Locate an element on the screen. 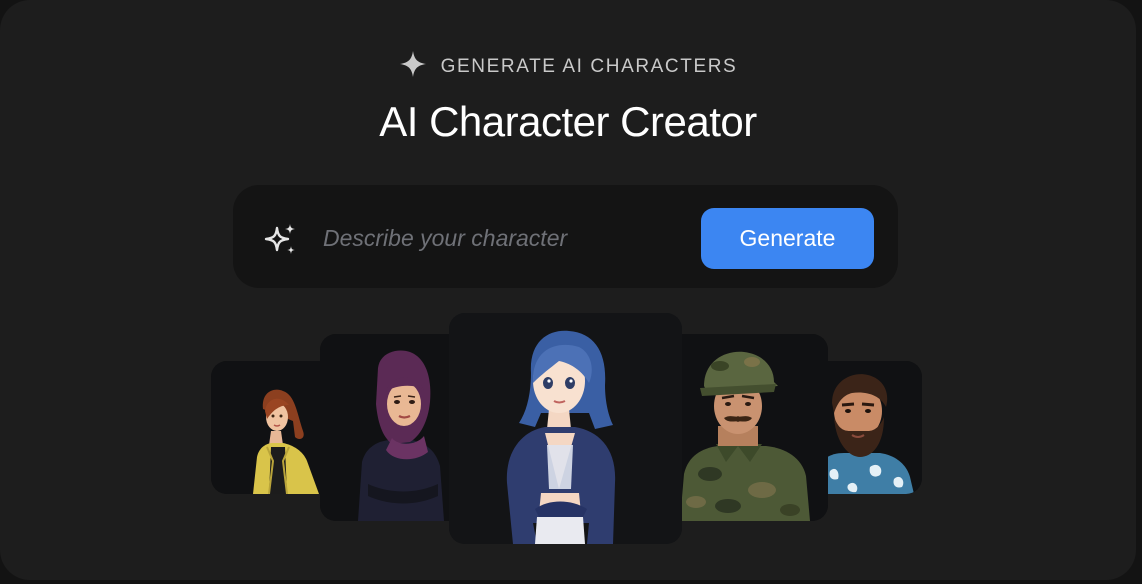 Image resolution: width=1142 pixels, height=584 pixels. sparkle-icon is located at coordinates (413, 66).